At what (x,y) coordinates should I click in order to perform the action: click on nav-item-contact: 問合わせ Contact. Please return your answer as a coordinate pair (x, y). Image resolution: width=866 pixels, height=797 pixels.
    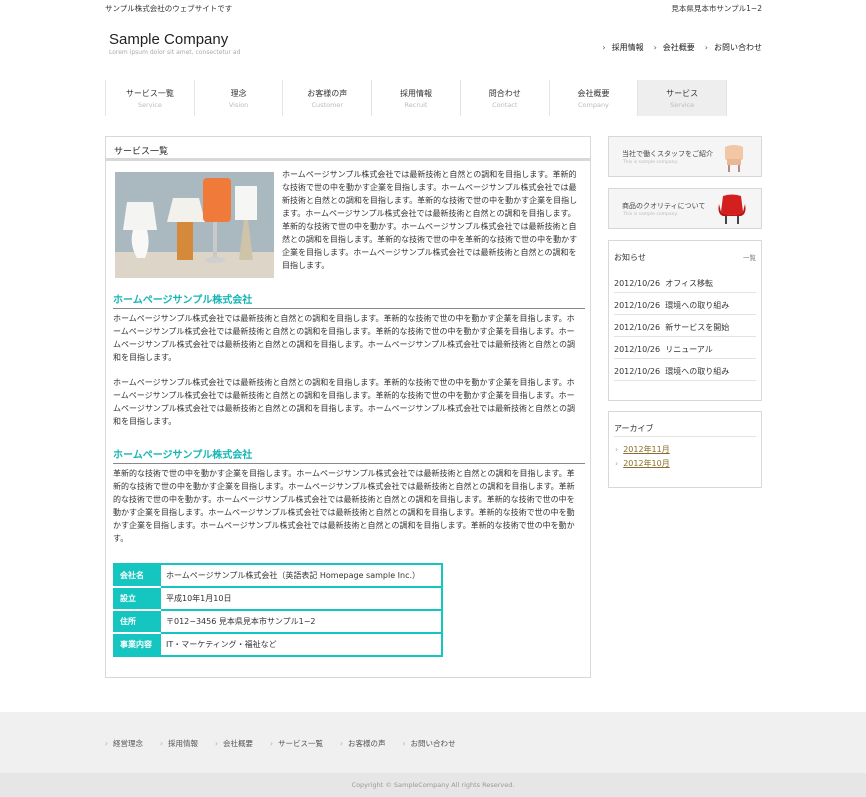
    Looking at the image, I should click on (505, 98).